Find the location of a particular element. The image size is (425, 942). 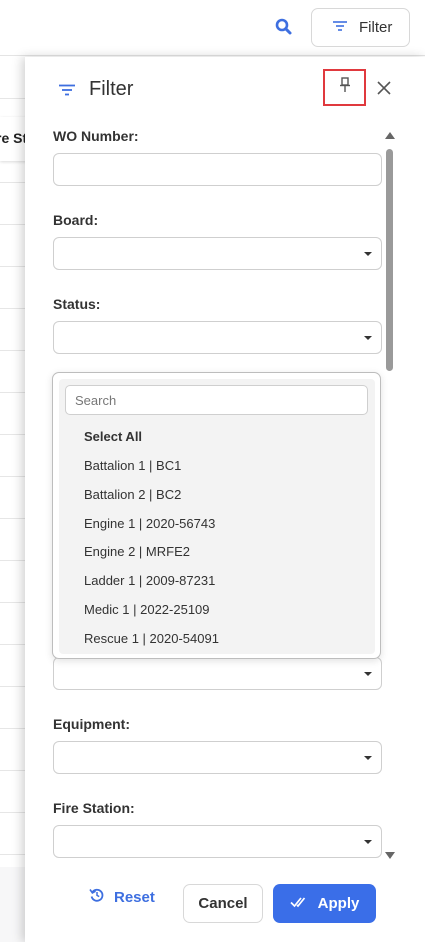

reset-button: Reset is located at coordinates (122, 897).